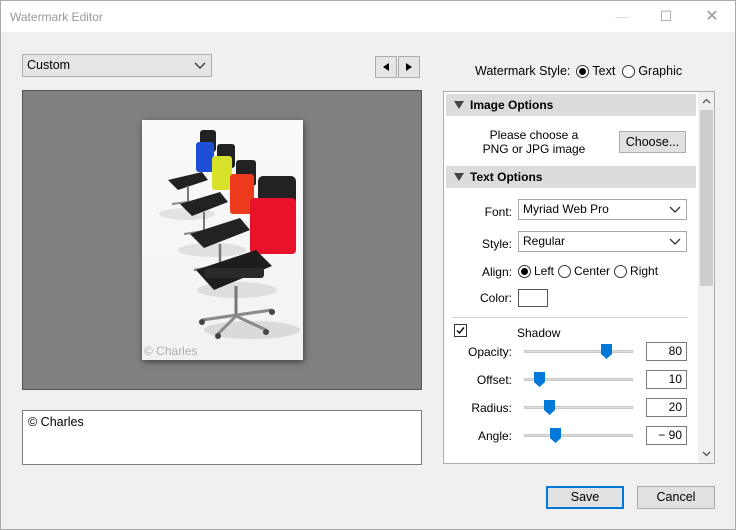 The height and width of the screenshot is (530, 736). Describe the element at coordinates (578, 351) in the screenshot. I see `opacity-slider-track` at that location.